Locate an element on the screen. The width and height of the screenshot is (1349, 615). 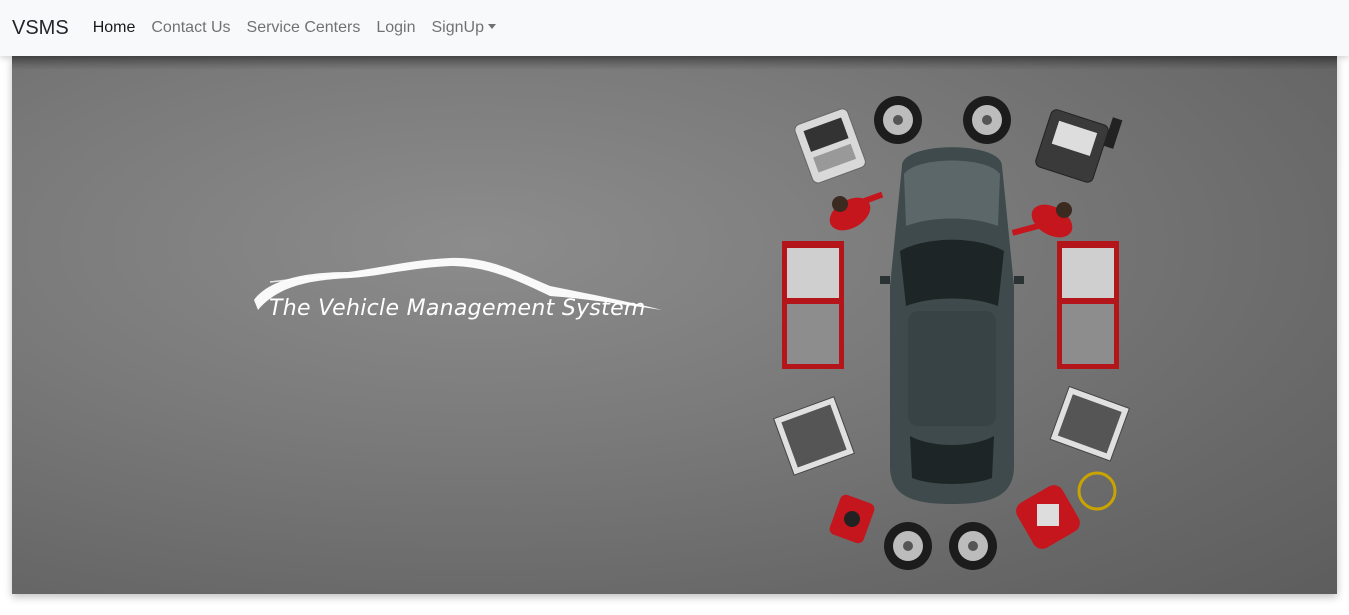
cable-coil is located at coordinates (1097, 491).